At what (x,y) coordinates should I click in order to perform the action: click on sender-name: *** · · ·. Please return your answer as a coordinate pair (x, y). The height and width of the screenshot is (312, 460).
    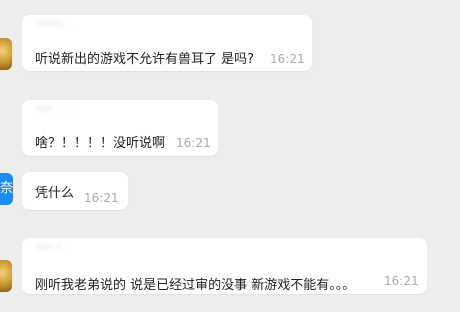
    Looking at the image, I should click on (56, 111).